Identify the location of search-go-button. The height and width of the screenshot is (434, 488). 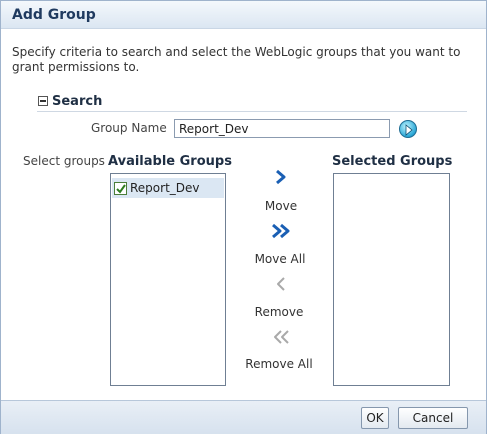
(408, 129).